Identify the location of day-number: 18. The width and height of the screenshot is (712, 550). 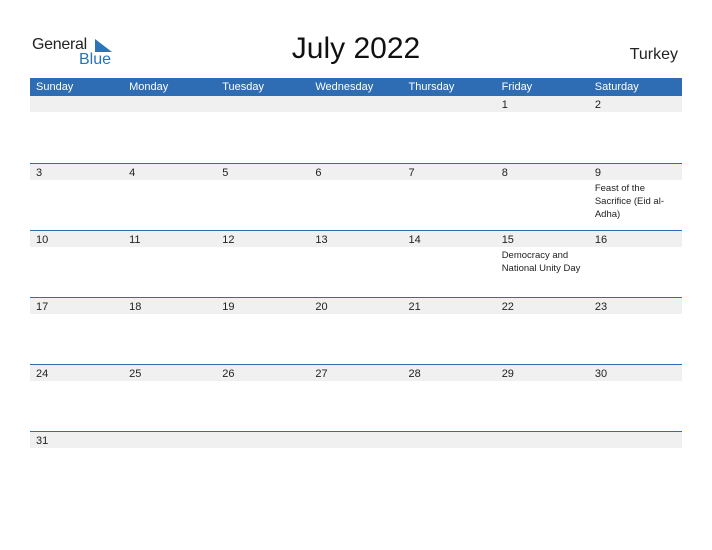
(135, 307).